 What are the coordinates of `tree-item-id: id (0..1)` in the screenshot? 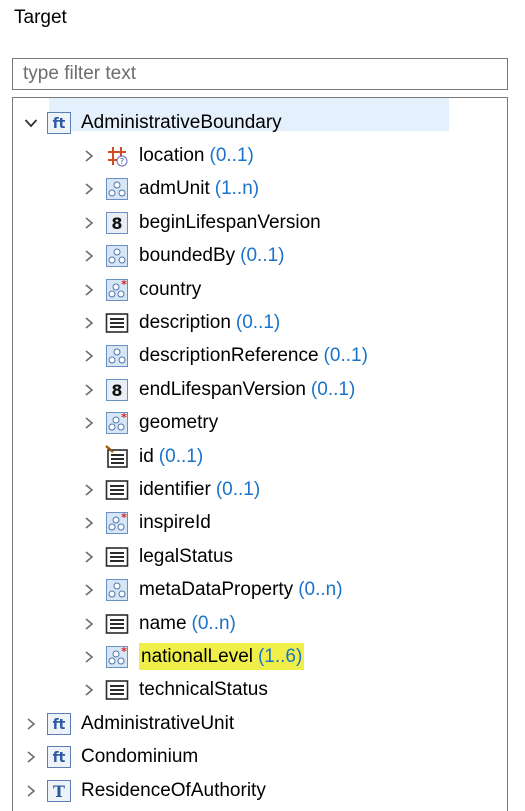 It's located at (141, 456).